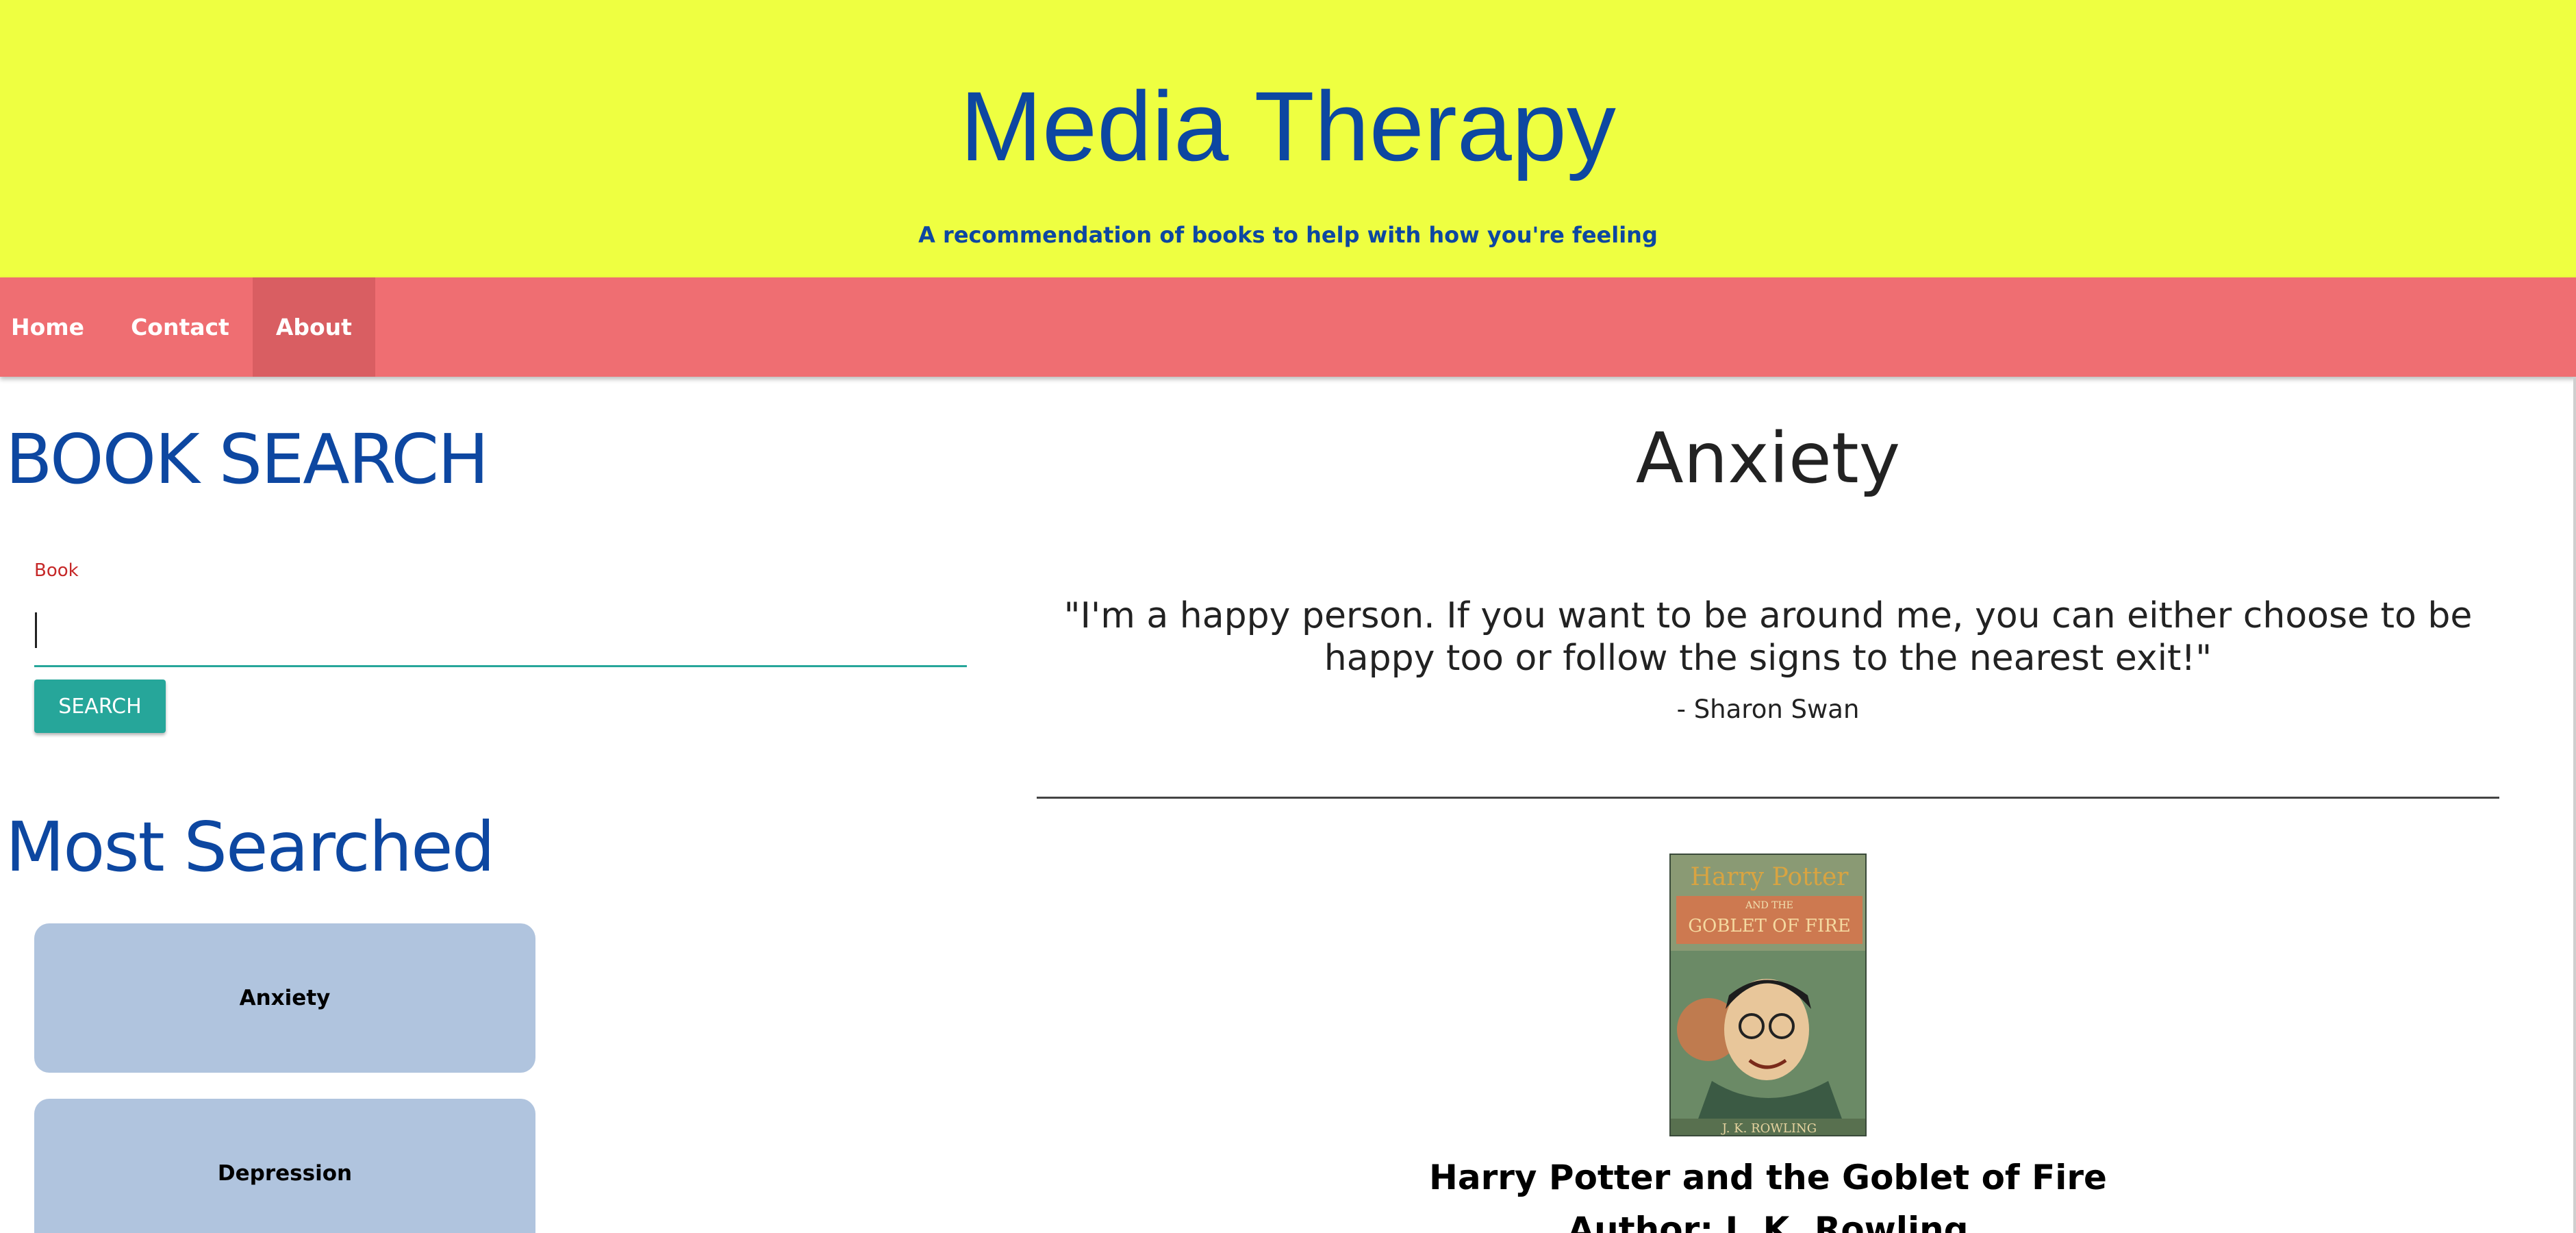 This screenshot has height=1233, width=2576. Describe the element at coordinates (313, 327) in the screenshot. I see `nav-about-link: About` at that location.